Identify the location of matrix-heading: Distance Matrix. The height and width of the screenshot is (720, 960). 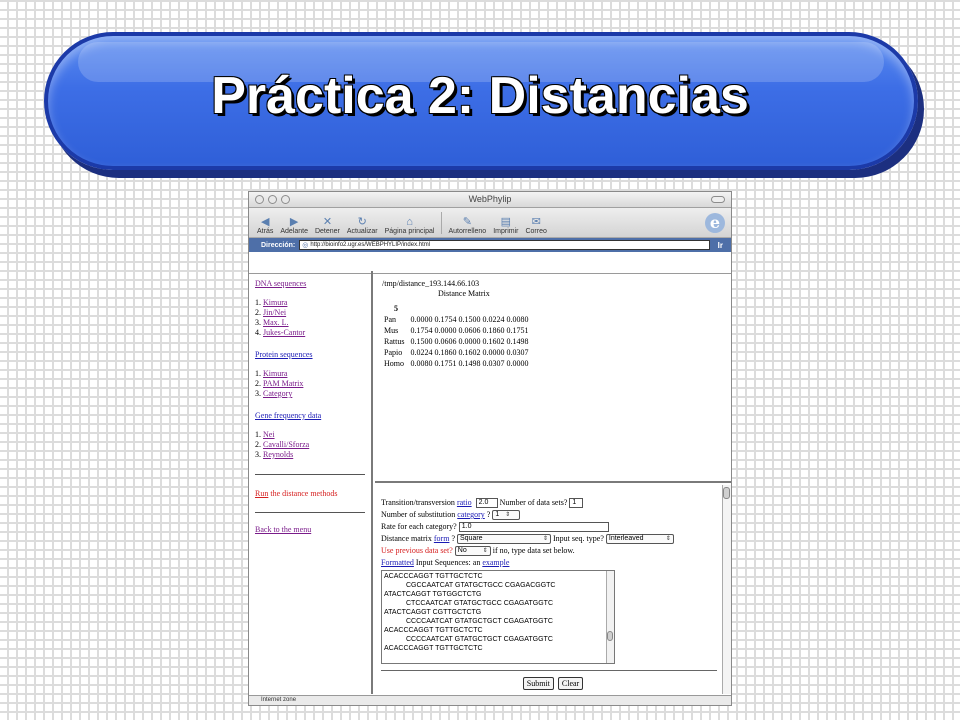
(464, 293).